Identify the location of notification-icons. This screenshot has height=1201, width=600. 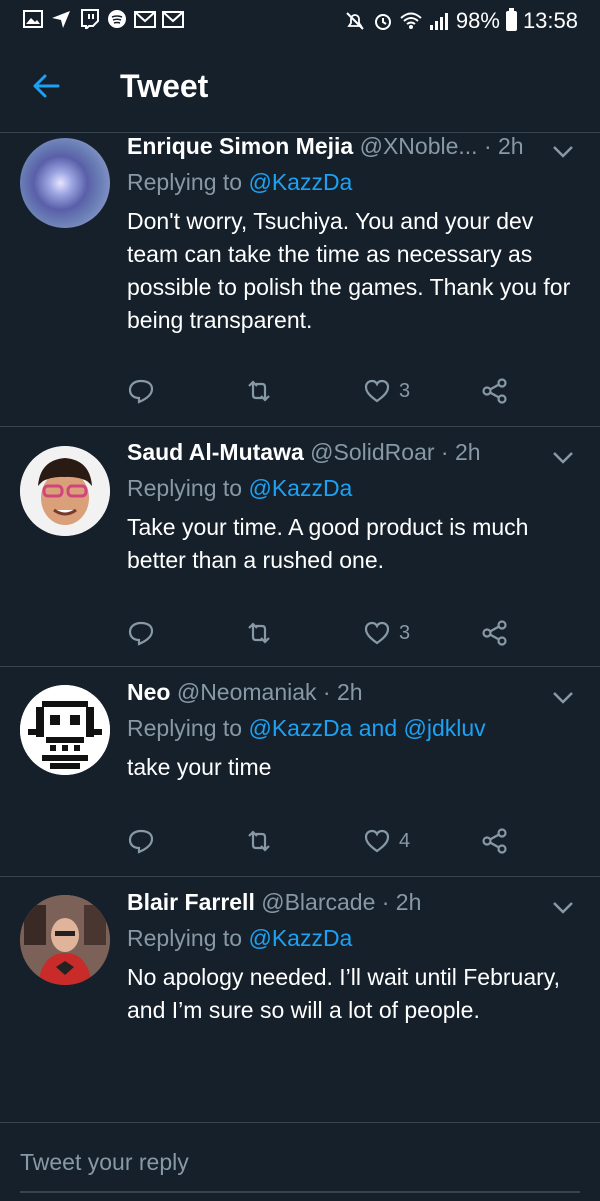
(103, 19).